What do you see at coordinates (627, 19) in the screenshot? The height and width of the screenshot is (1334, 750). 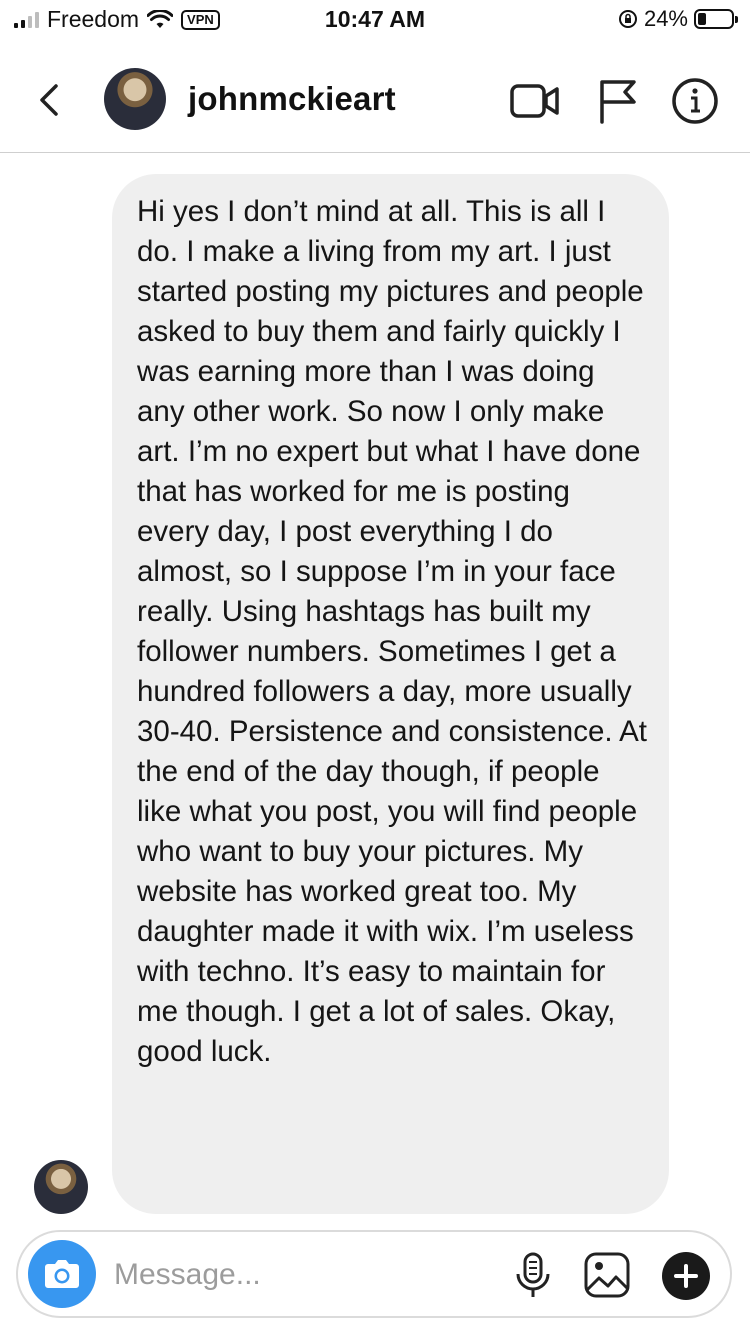 I see `orientation-lock-icon` at bounding box center [627, 19].